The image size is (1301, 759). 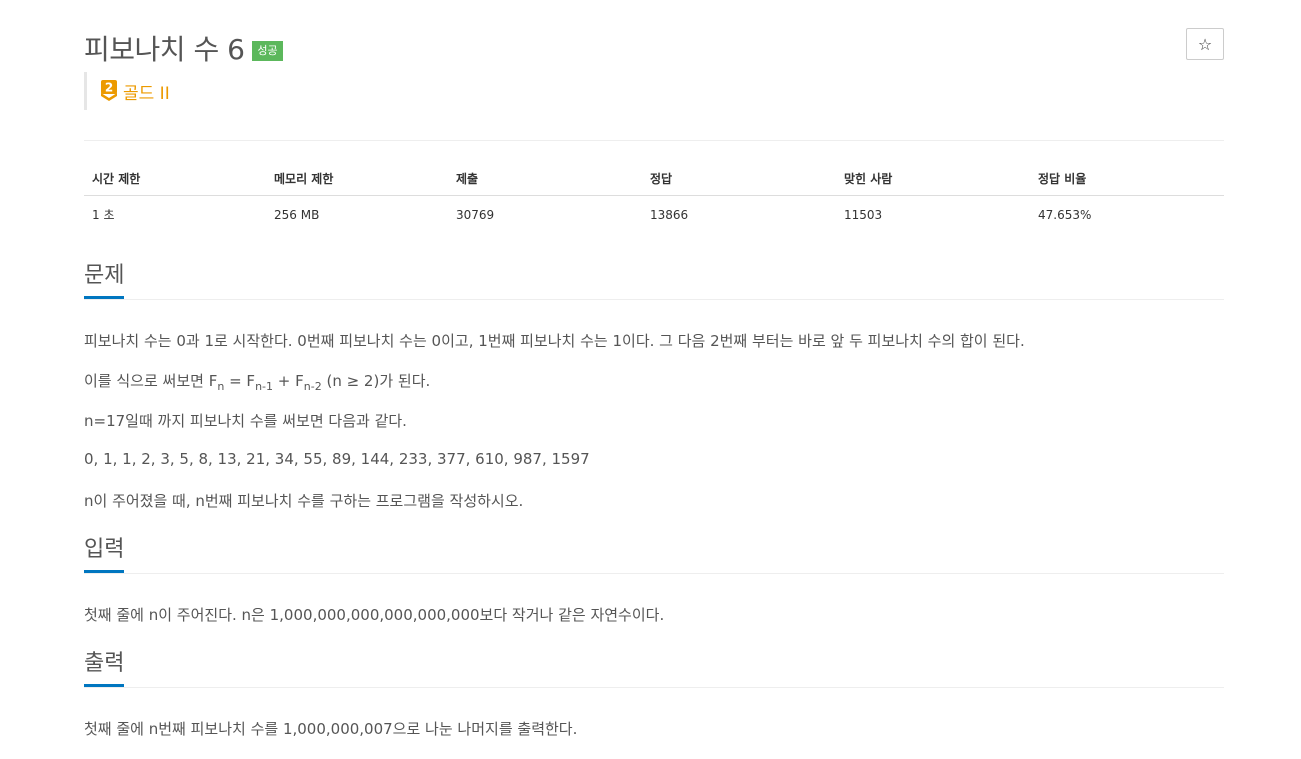 I want to click on description-heading: 문제, so click(x=654, y=281).